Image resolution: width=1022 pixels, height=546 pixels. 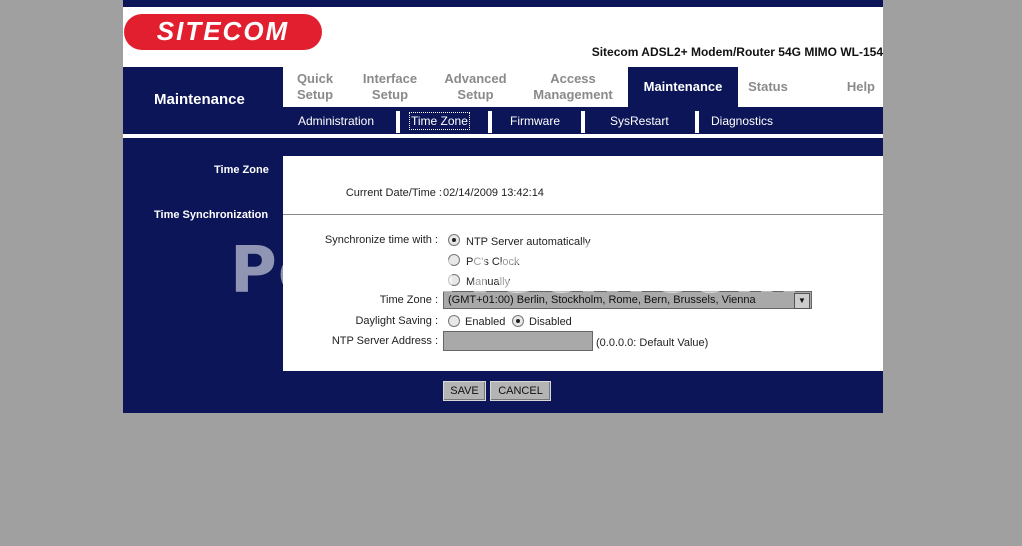 What do you see at coordinates (768, 87) in the screenshot?
I see `tab-status: Status` at bounding box center [768, 87].